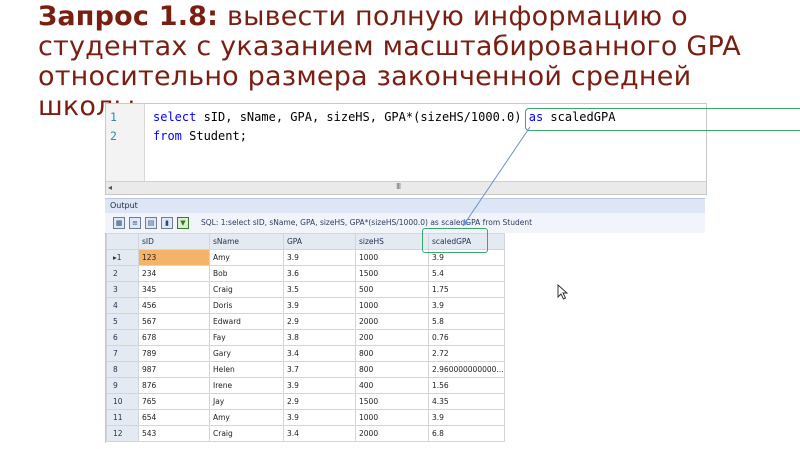 The image size is (800, 449). What do you see at coordinates (175, 117) in the screenshot?
I see `keyword-select: select` at bounding box center [175, 117].